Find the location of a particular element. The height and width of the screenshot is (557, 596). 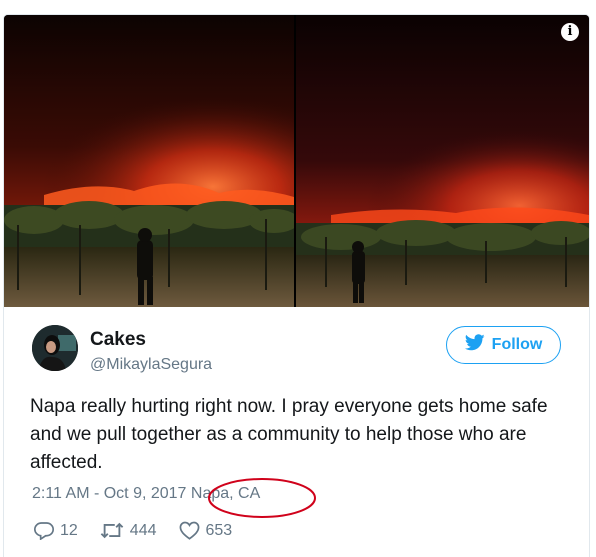

retweet-button: 444 is located at coordinates (128, 530).